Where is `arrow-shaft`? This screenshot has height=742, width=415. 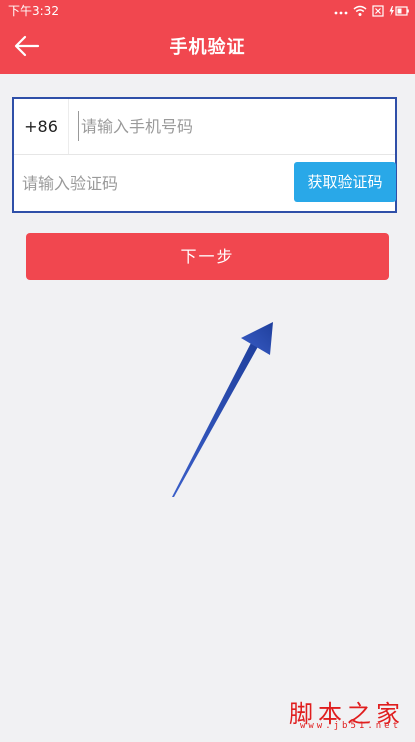 arrow-shaft is located at coordinates (216, 418).